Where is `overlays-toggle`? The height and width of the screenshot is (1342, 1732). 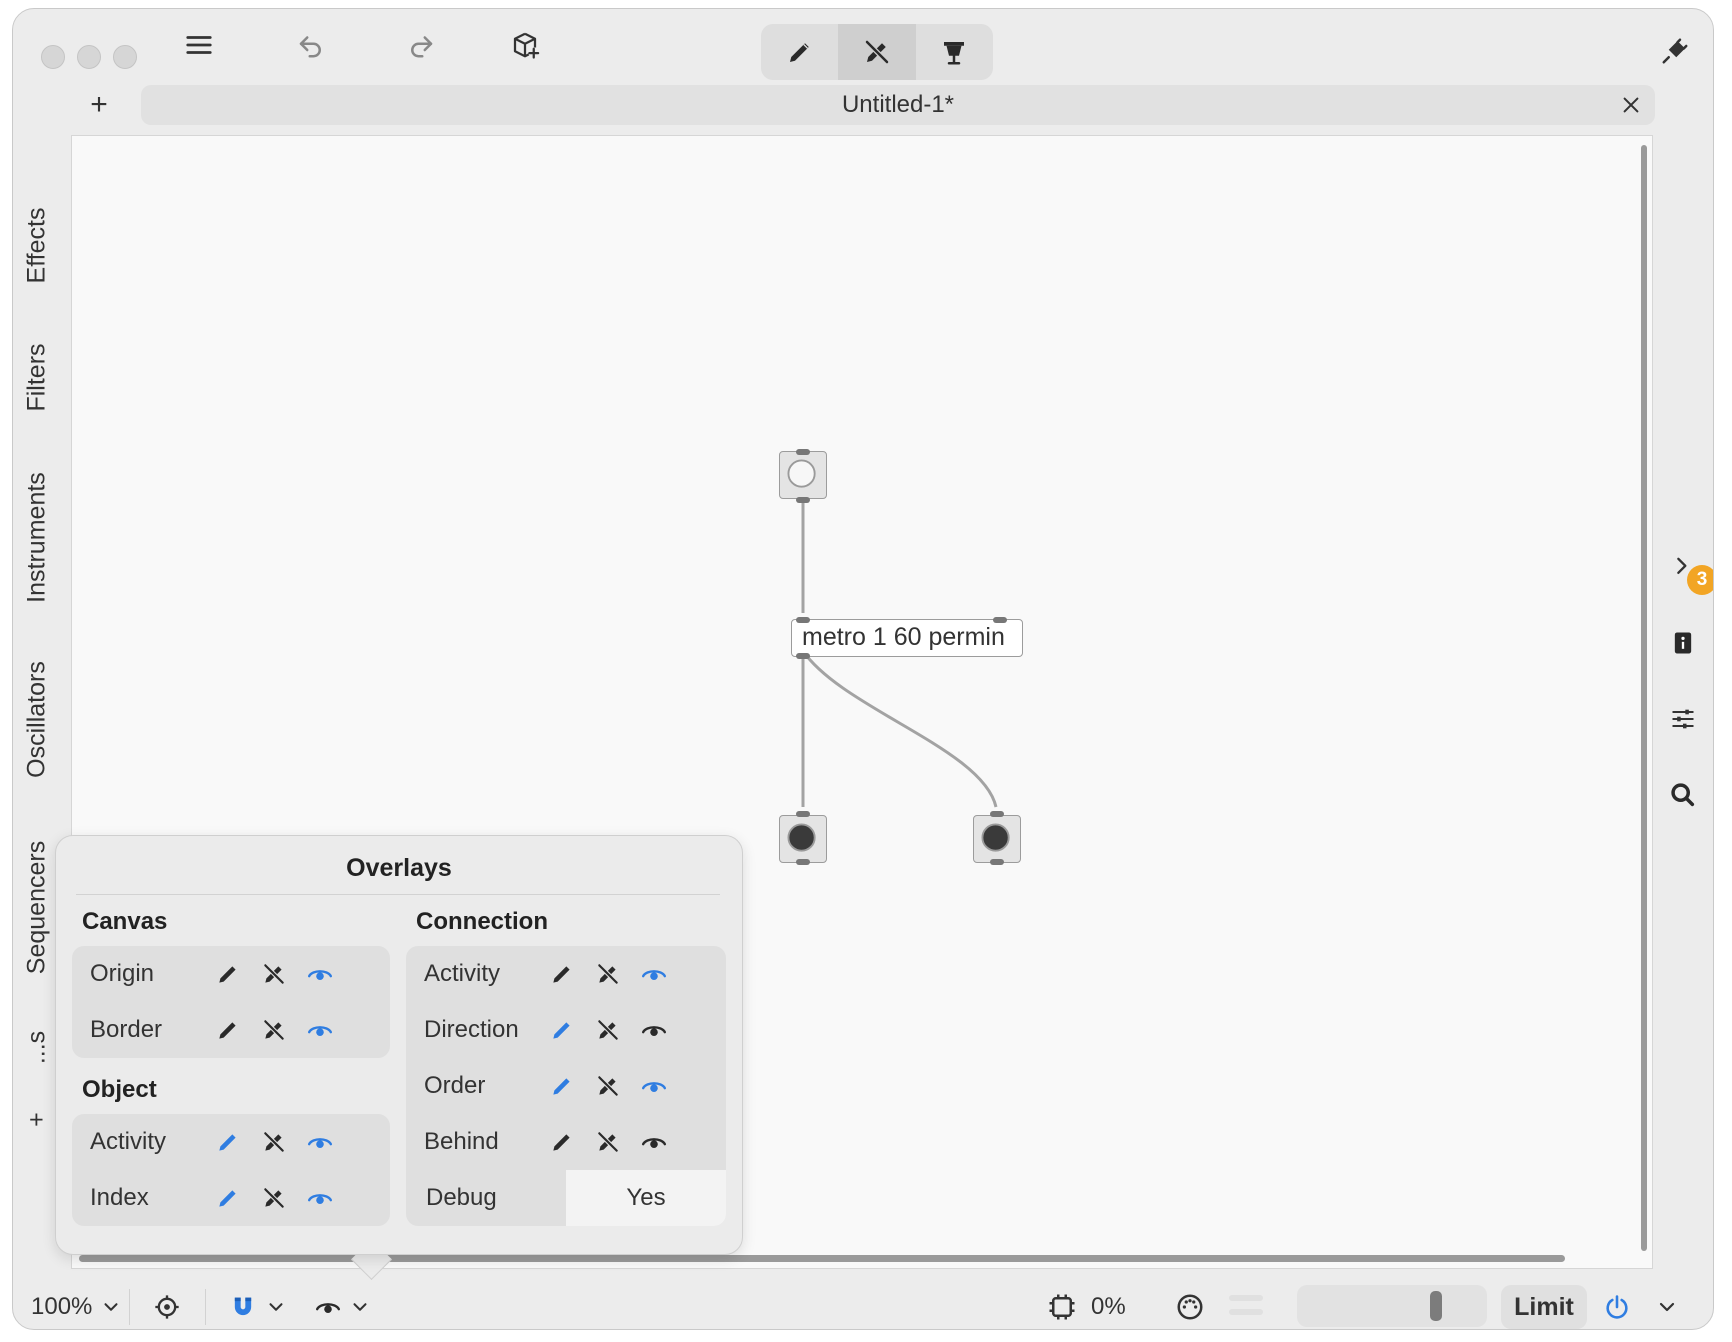 overlays-toggle is located at coordinates (343, 1307).